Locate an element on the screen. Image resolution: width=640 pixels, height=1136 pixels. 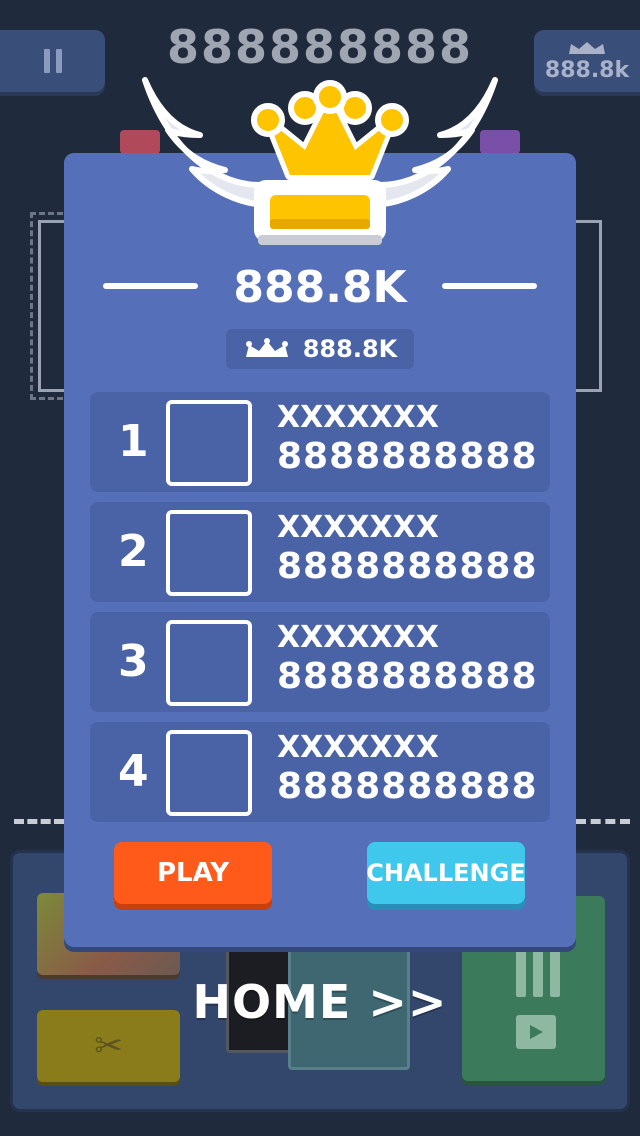
rank-number: 3 is located at coordinates (133, 661).